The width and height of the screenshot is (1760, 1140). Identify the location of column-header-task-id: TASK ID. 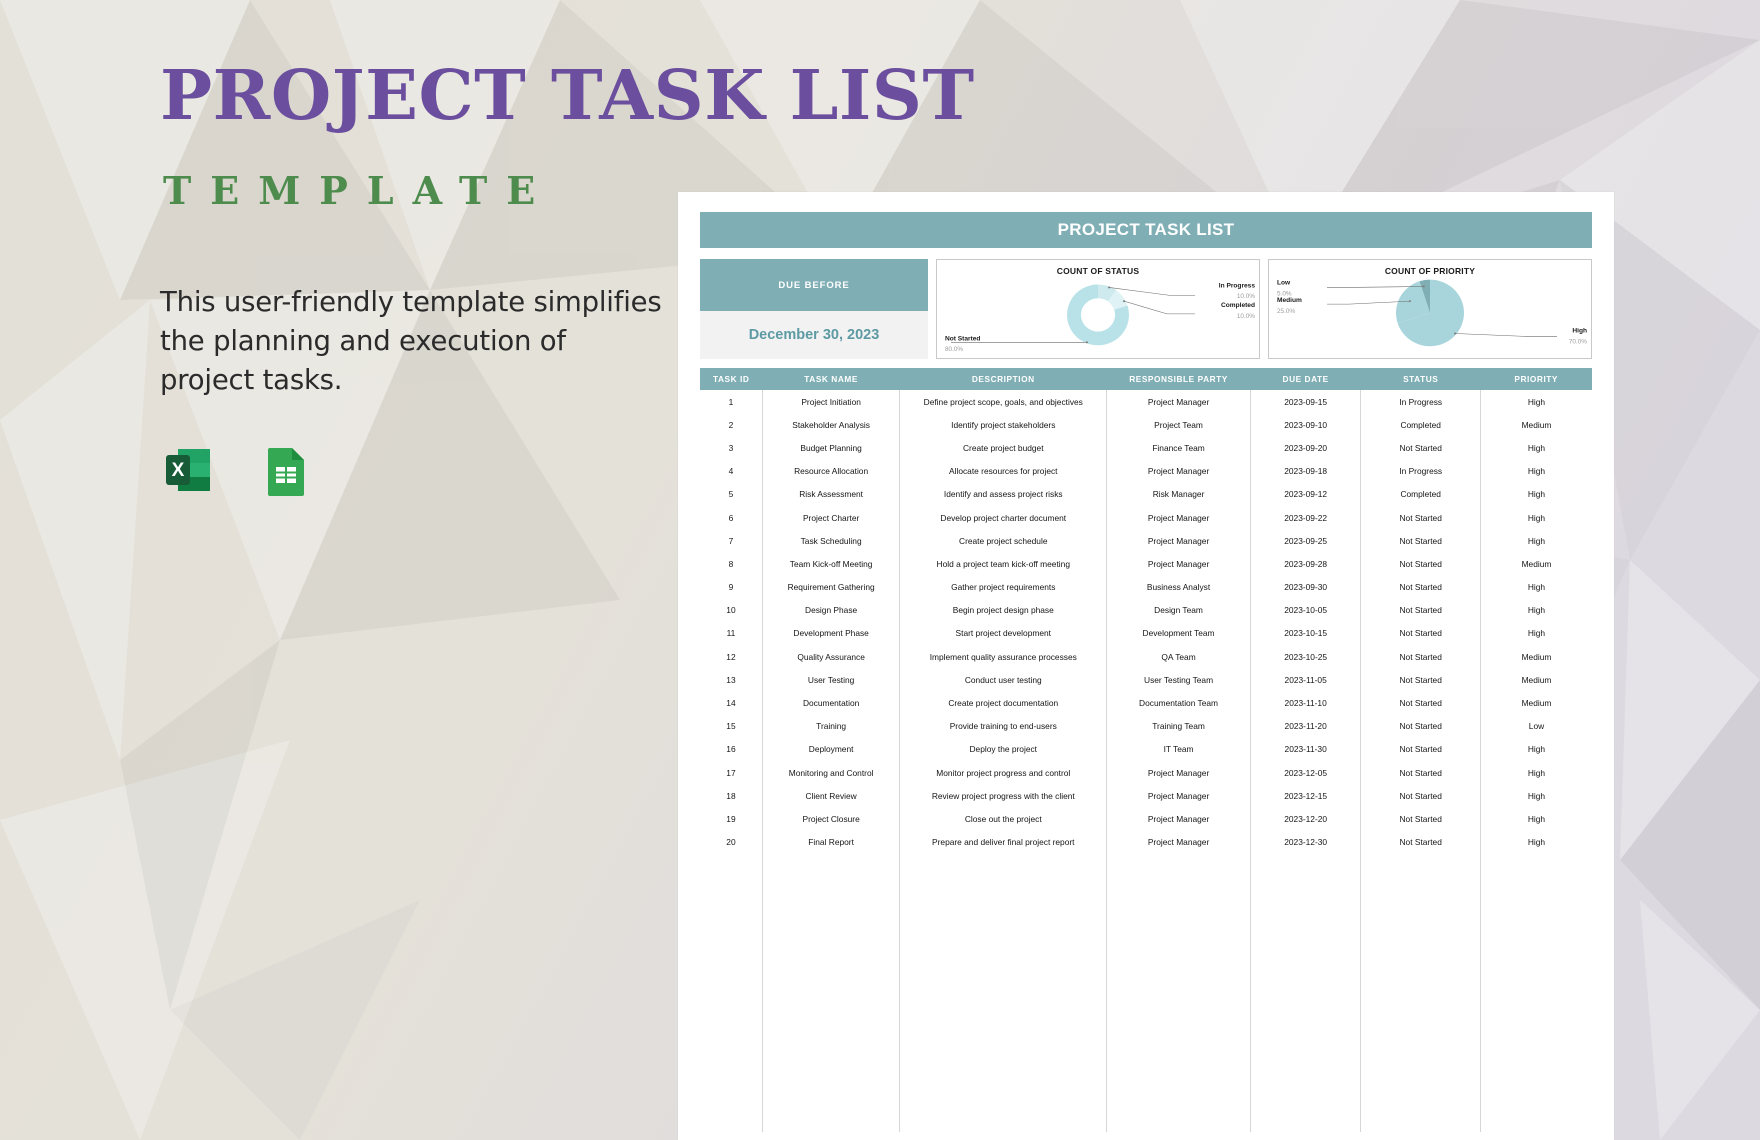
(731, 379).